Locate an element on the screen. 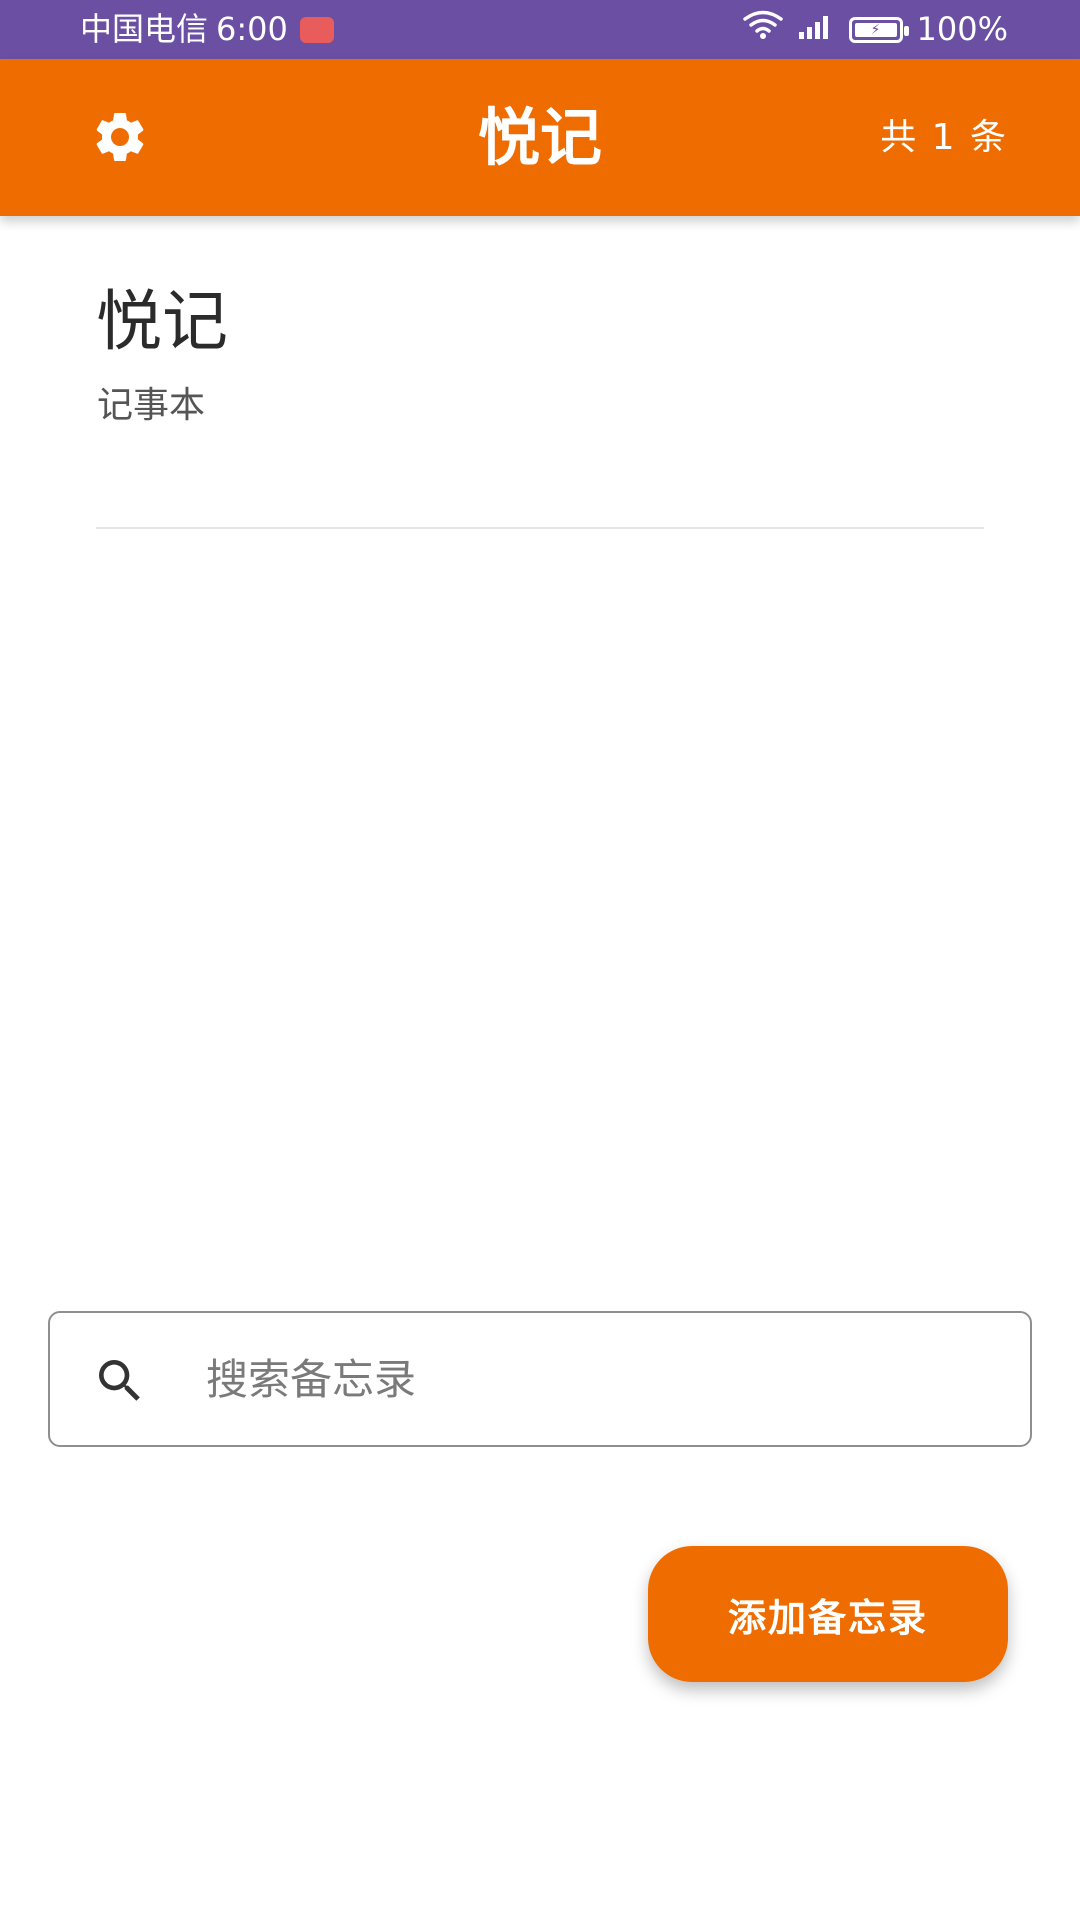 The width and height of the screenshot is (1080, 1920). battery-icon: ⚡ is located at coordinates (878, 29).